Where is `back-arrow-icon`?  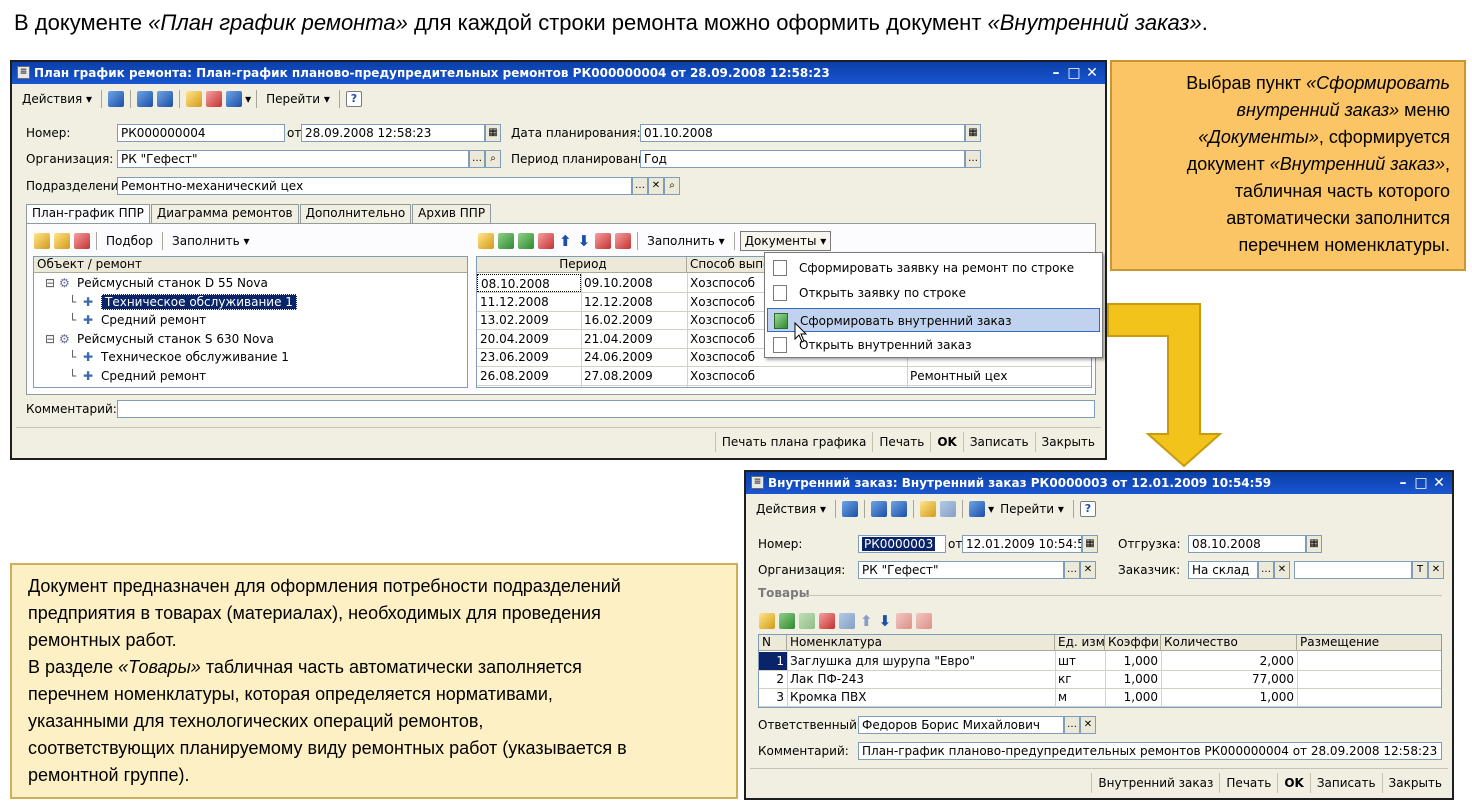
back-arrow-icon is located at coordinates (116, 99).